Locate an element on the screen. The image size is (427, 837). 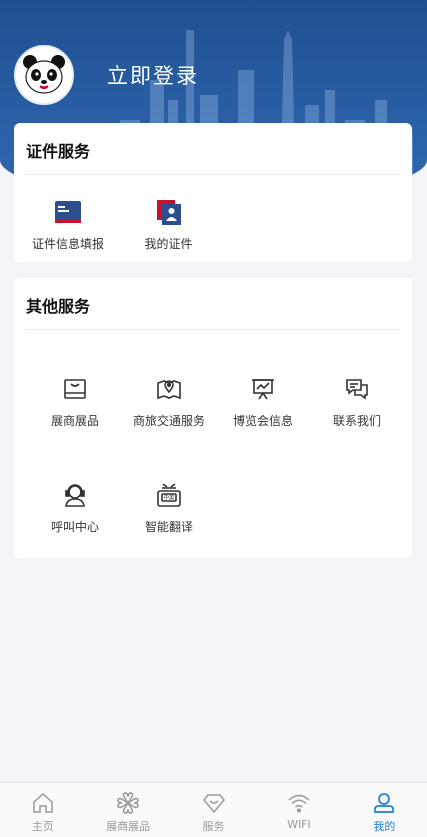
chat-bubbles-icon is located at coordinates (357, 389).